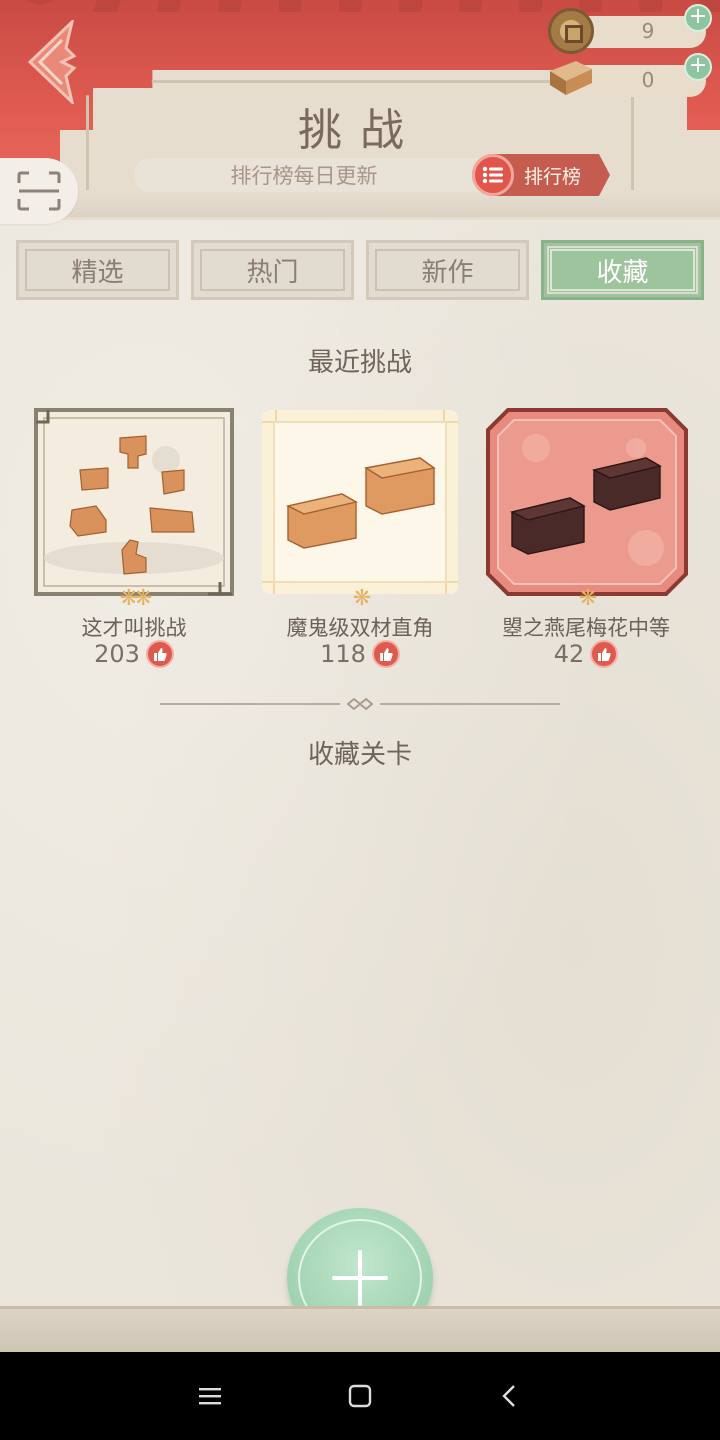 This screenshot has width=720, height=1440. I want to click on recent-apps-button, so click(210, 1396).